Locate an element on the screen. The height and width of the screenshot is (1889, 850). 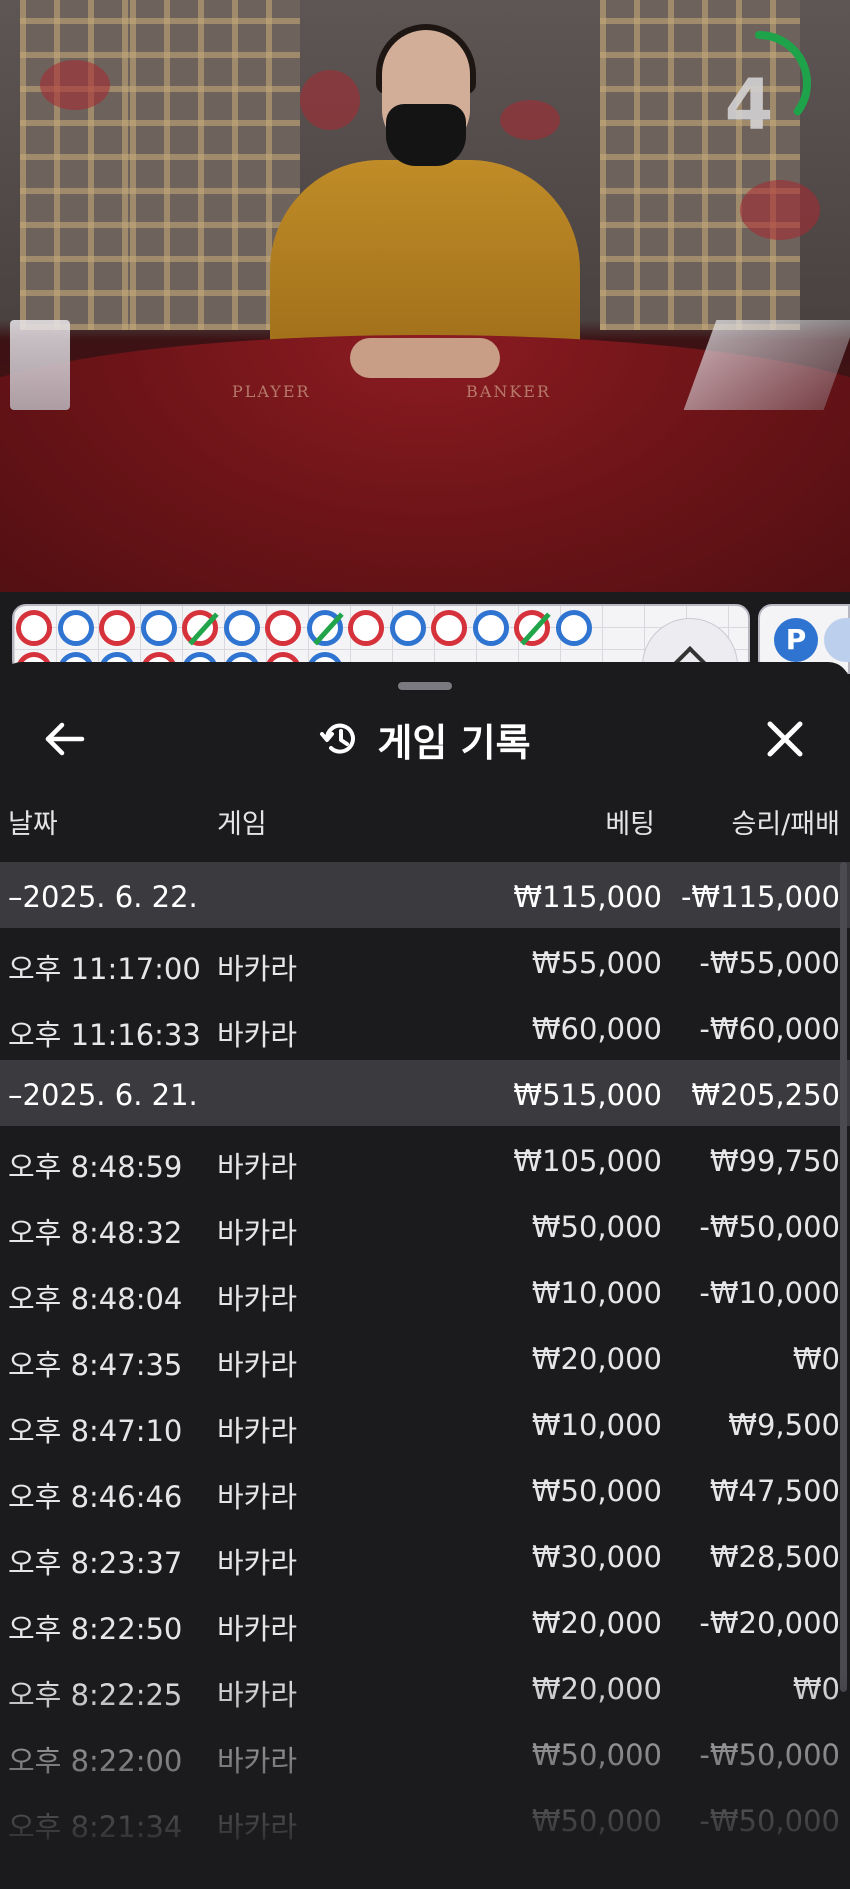
row-time: 오후 8:47:35 is located at coordinates (95, 1365).